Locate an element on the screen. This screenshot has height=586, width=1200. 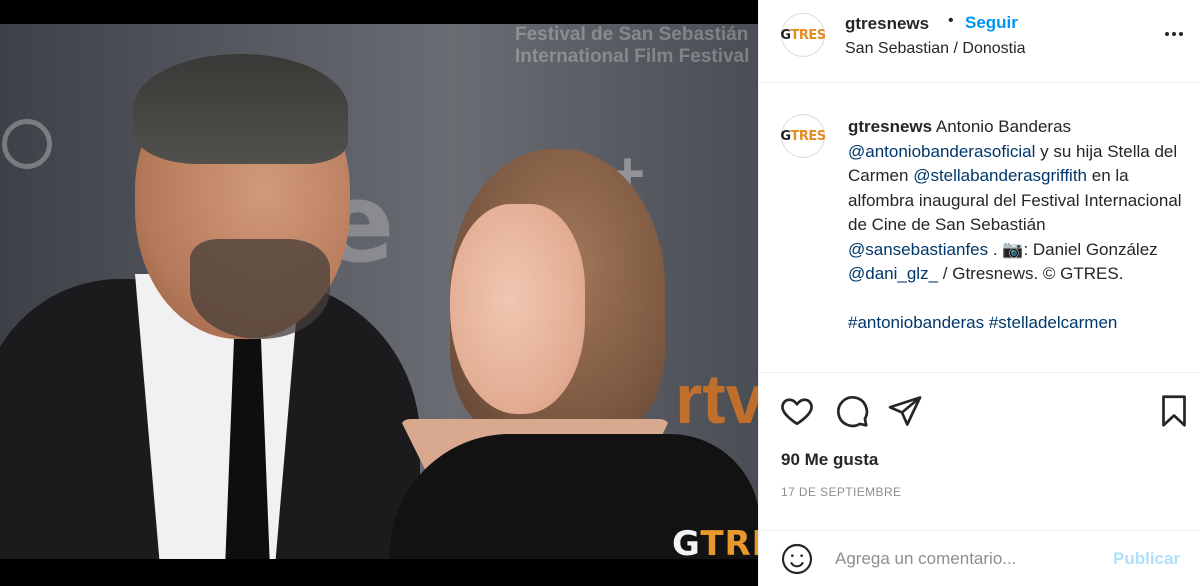
comment-bar: Publicar is located at coordinates (979, 558).